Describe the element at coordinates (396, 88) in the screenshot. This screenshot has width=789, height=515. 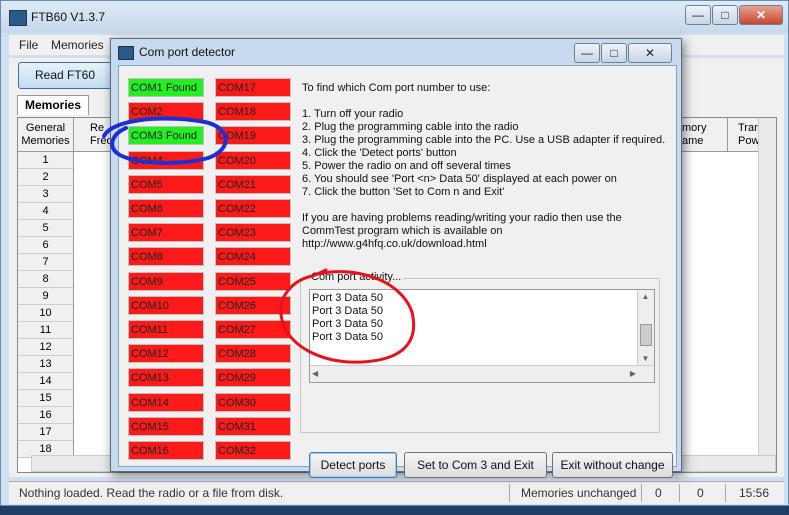
I see `instruction-line: To find which Com port number to use:` at that location.